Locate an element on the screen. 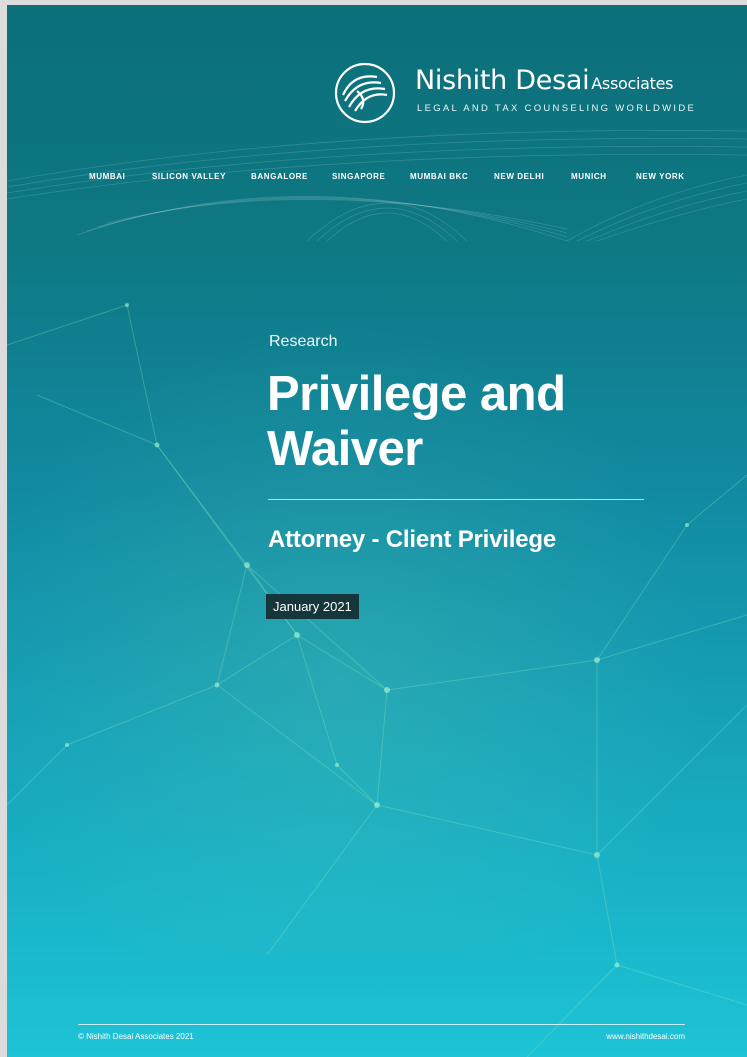  firm-name-sub: Associates is located at coordinates (632, 83).